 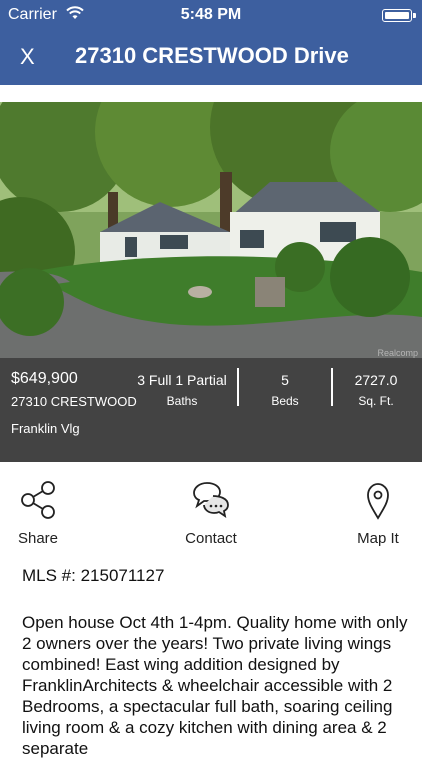 I want to click on beds-label: Beds, so click(x=285, y=401).